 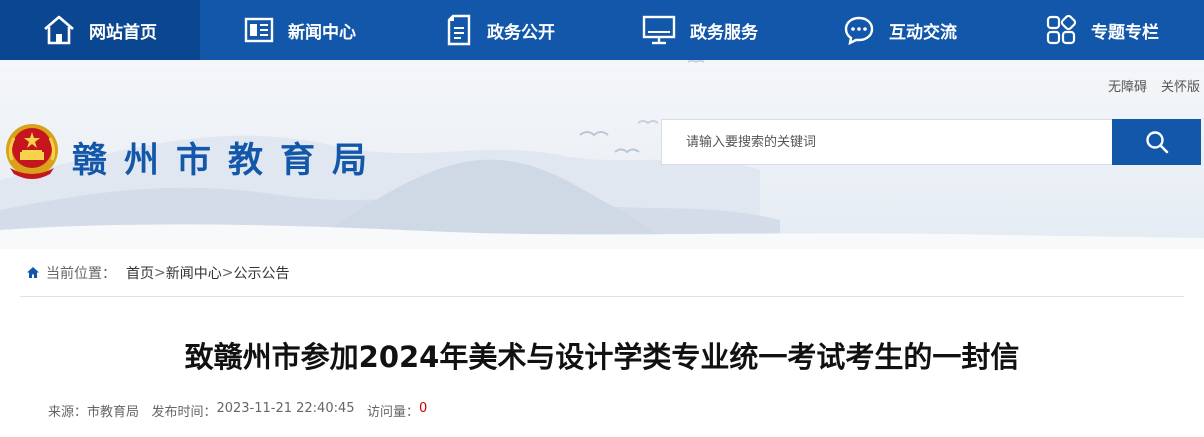 What do you see at coordinates (194, 273) in the screenshot?
I see `breadcrumb-news-link: 新闻中心` at bounding box center [194, 273].